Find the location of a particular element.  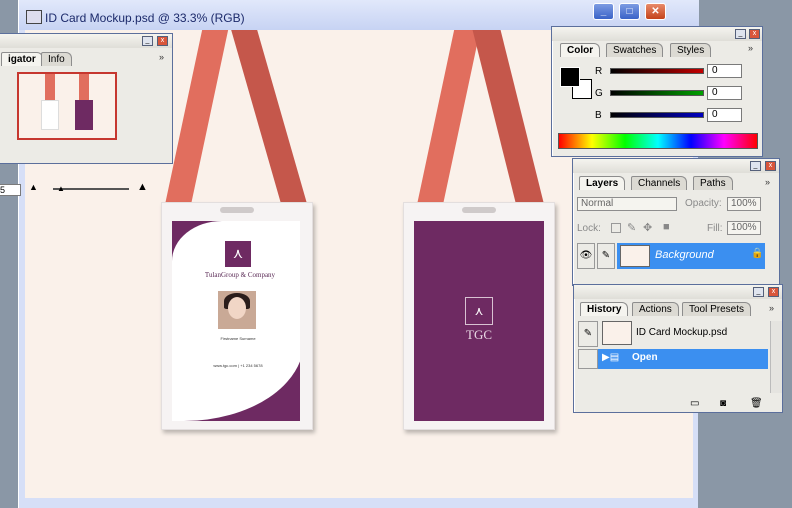

color-spectrum-bar is located at coordinates (658, 141).